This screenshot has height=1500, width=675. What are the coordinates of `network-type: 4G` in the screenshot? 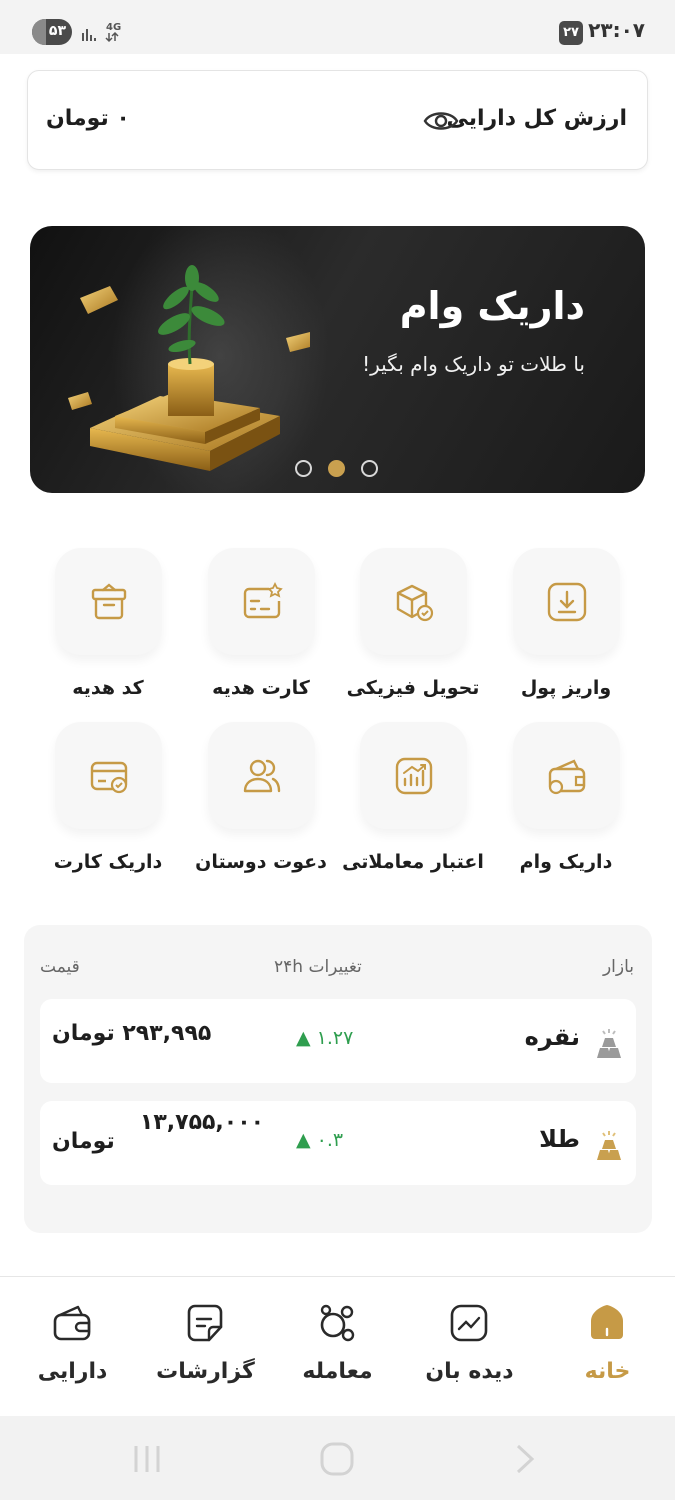 It's located at (113, 27).